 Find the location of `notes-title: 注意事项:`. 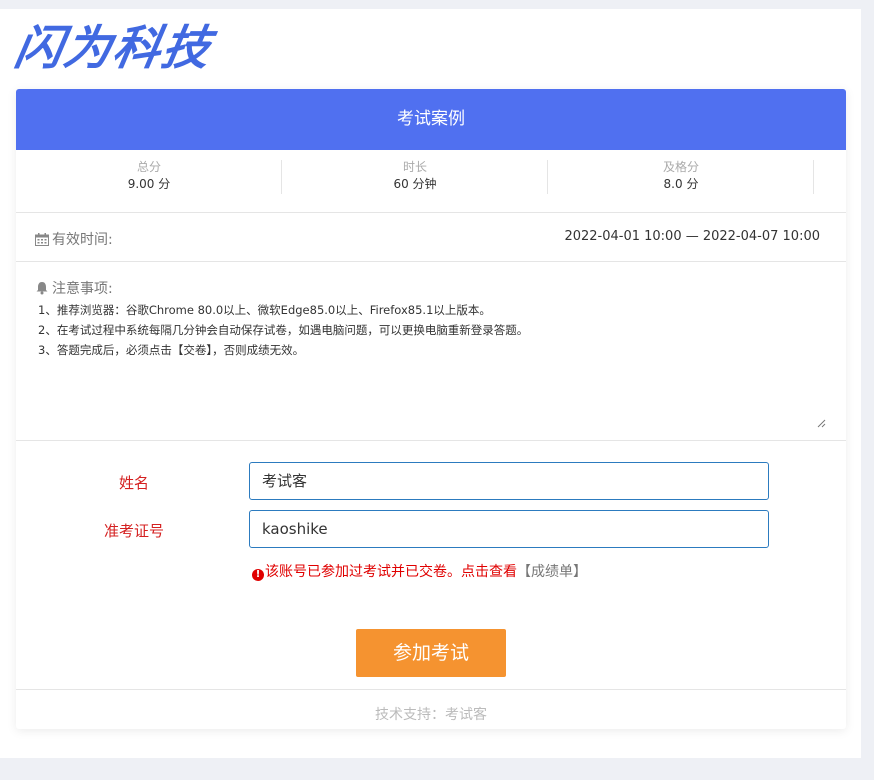

notes-title: 注意事项: is located at coordinates (82, 289).